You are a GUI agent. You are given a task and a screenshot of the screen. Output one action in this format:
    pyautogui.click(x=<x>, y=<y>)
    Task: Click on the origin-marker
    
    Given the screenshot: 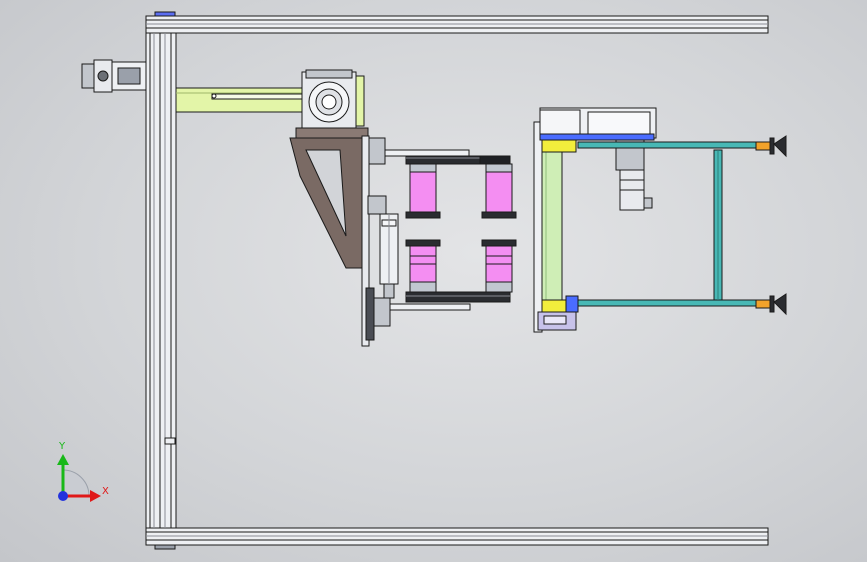 What is the action you would take?
    pyautogui.click(x=63, y=496)
    